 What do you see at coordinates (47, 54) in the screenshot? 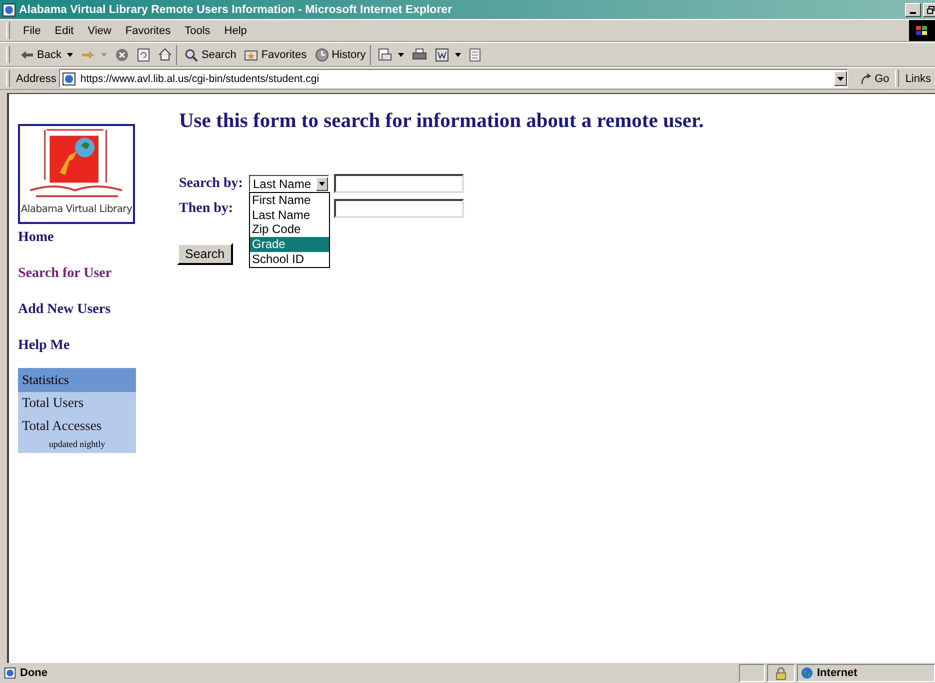
I see `back-button: Back` at bounding box center [47, 54].